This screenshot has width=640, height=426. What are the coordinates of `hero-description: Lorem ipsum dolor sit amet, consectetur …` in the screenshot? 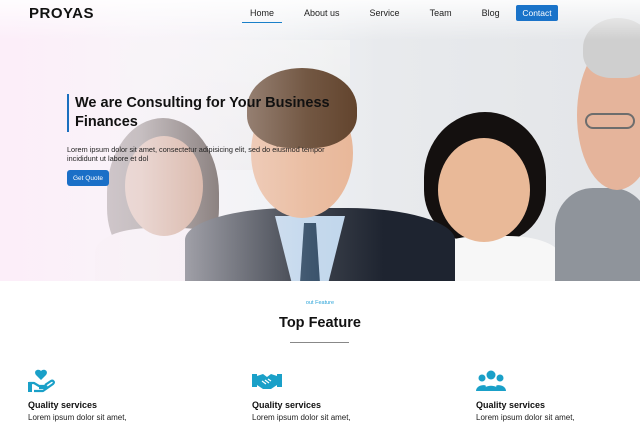 It's located at (196, 154).